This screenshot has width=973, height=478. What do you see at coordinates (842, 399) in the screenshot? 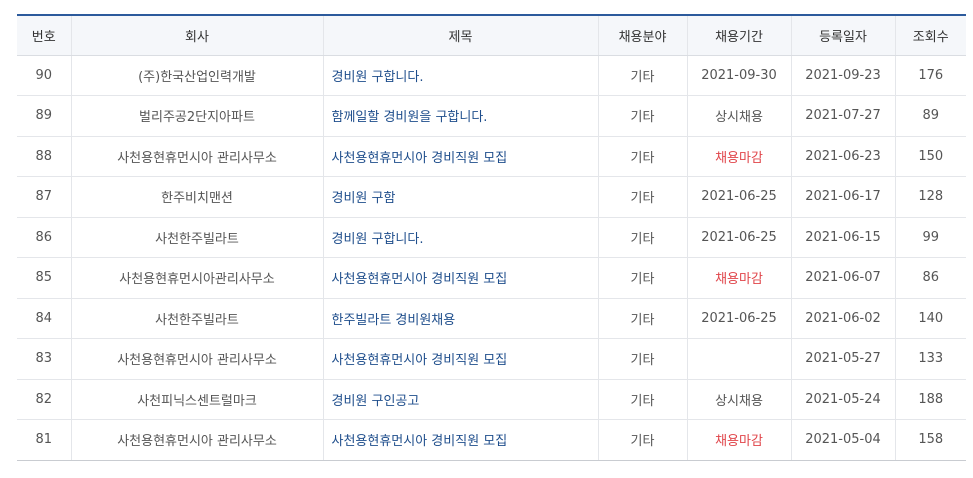
I see `cell-date: 2021-05-24` at bounding box center [842, 399].